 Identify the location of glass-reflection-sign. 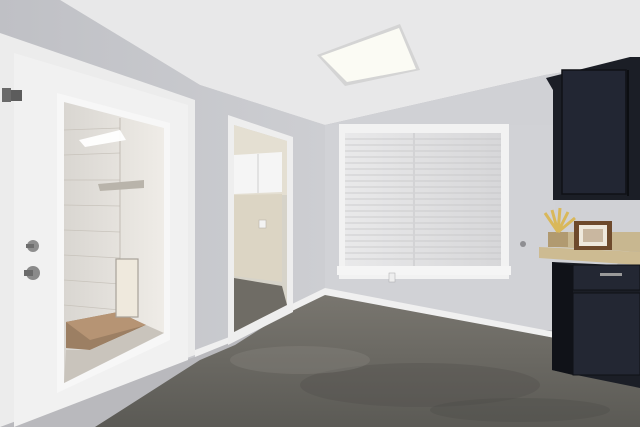
(127, 288).